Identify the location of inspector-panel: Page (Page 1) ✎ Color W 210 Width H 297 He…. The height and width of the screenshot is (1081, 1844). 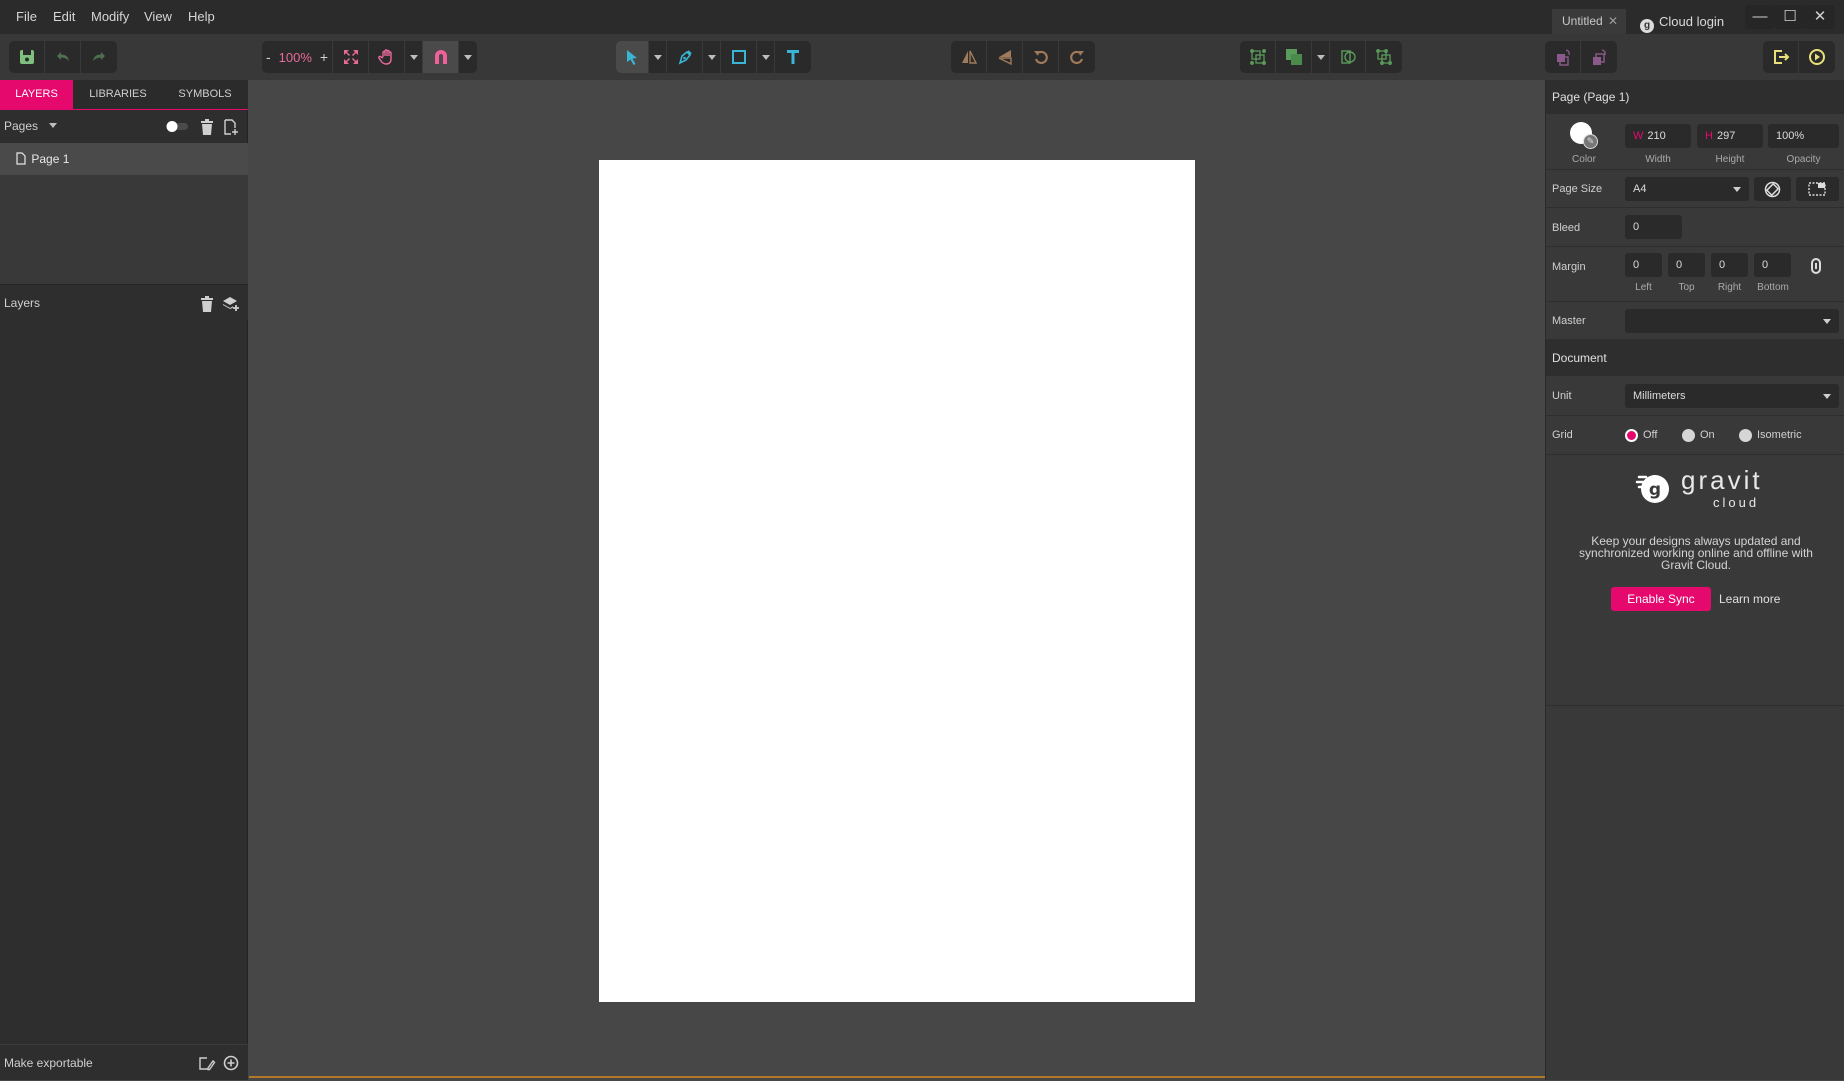
(1694, 580).